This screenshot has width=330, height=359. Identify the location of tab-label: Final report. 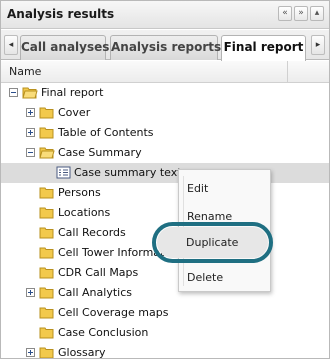
(263, 47).